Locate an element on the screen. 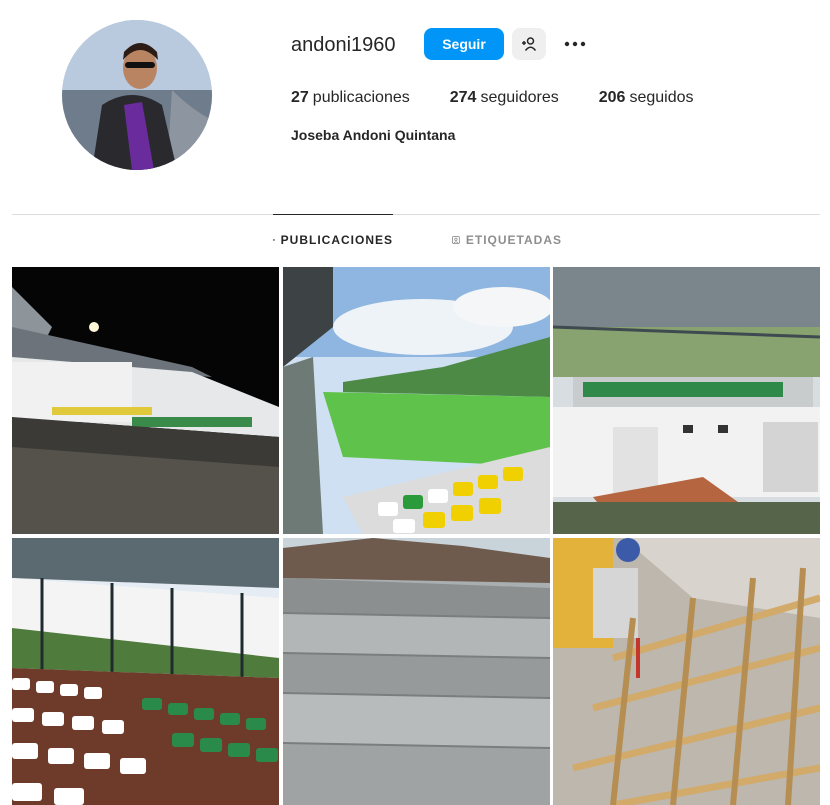 The width and height of the screenshot is (830, 805). followers-stat: 274 seguidores is located at coordinates (504, 98).